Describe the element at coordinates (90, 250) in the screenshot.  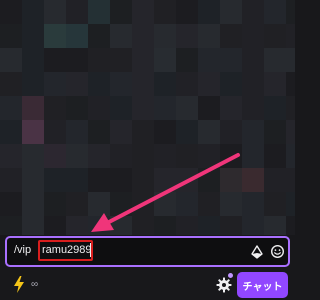
I see `text-caret` at that location.